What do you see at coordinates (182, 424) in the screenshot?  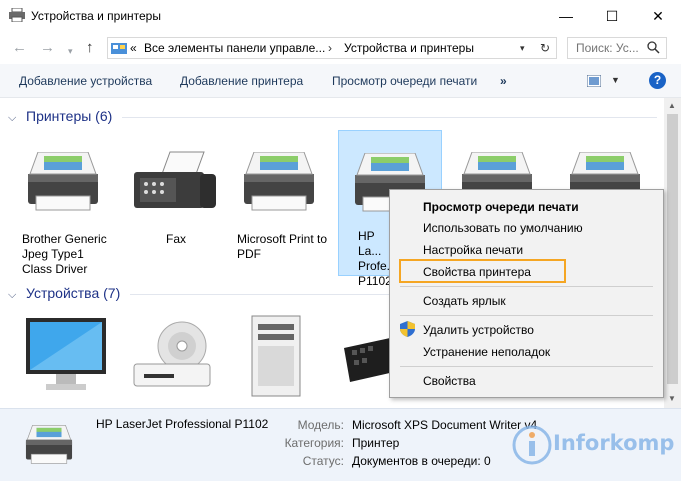 I see `device-name: HP LaserJet Professional P1102` at bounding box center [182, 424].